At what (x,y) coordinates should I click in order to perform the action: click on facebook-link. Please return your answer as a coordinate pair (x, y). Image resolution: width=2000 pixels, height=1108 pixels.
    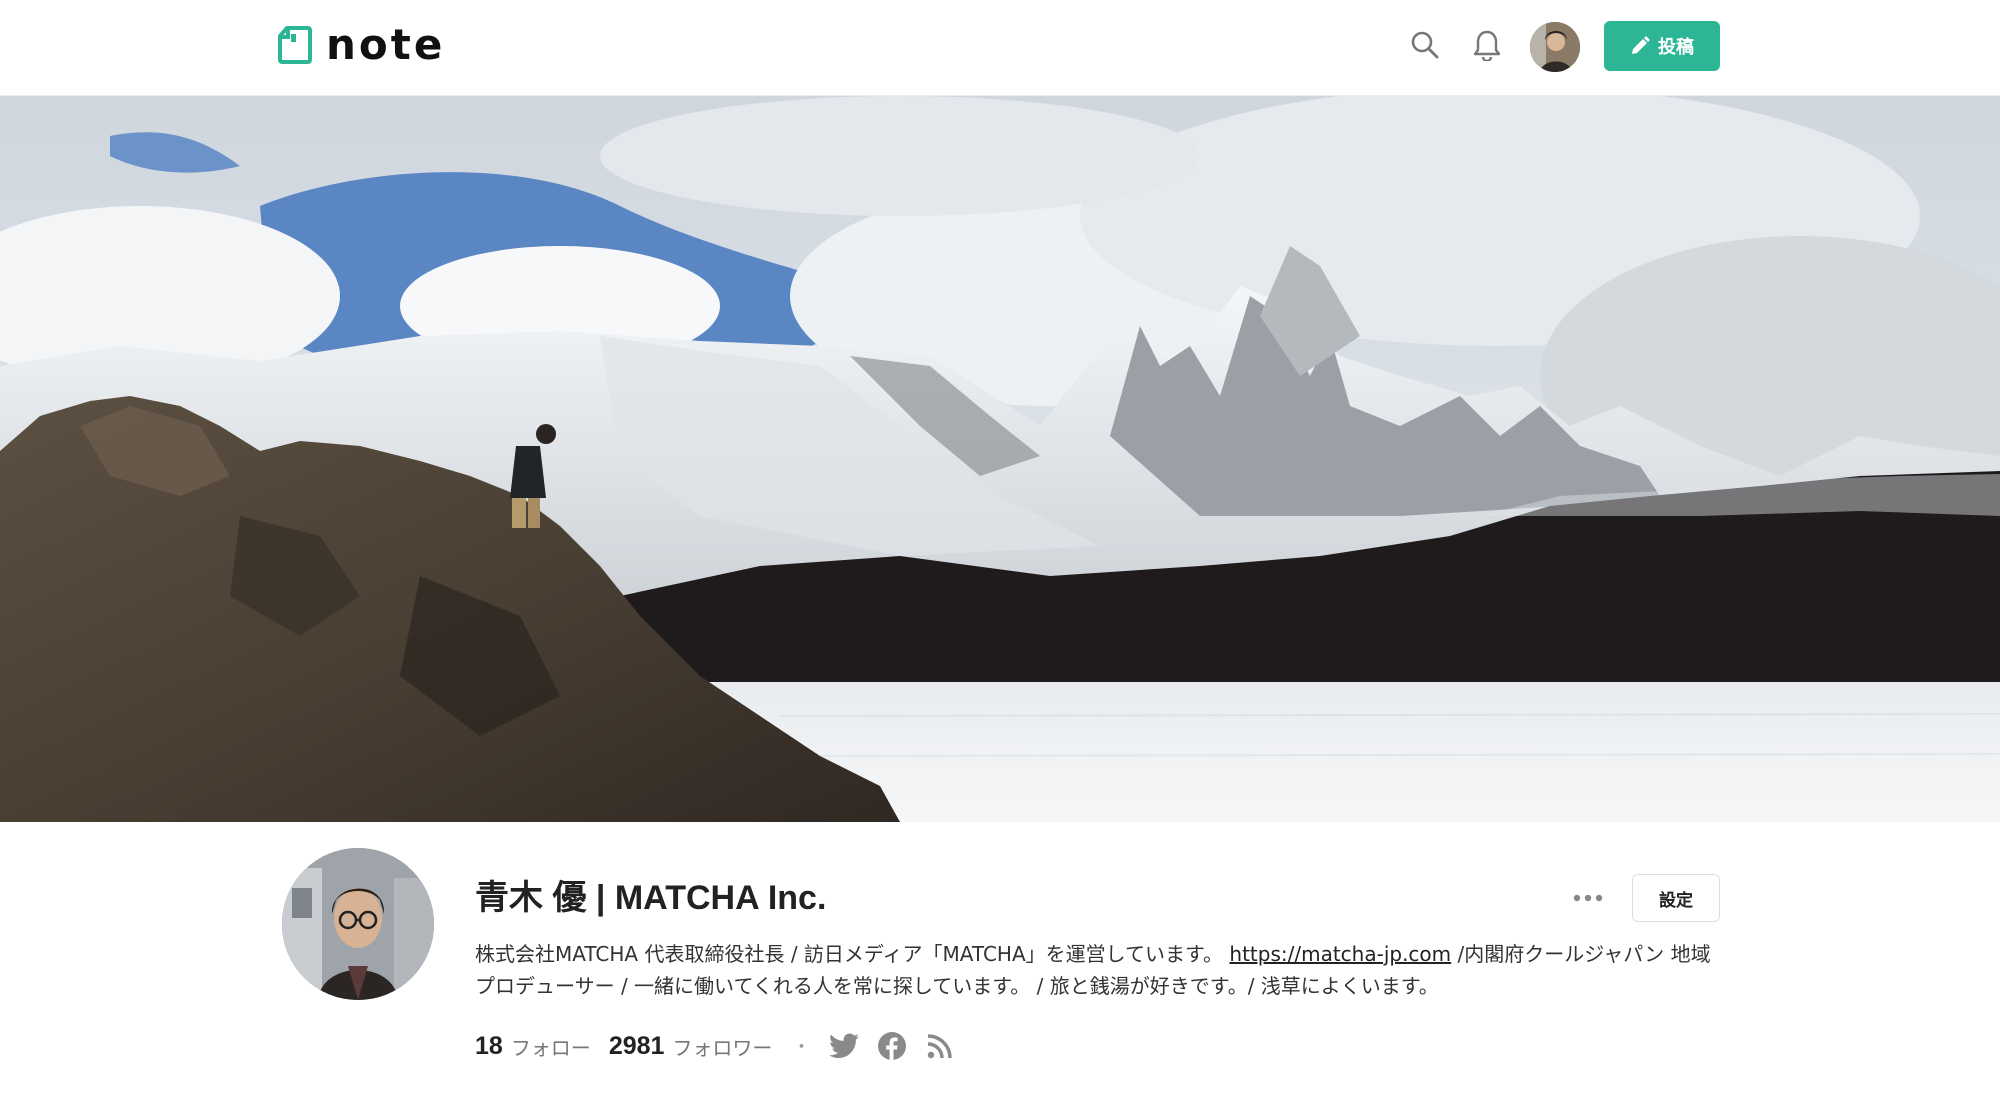
    Looking at the image, I should click on (892, 1046).